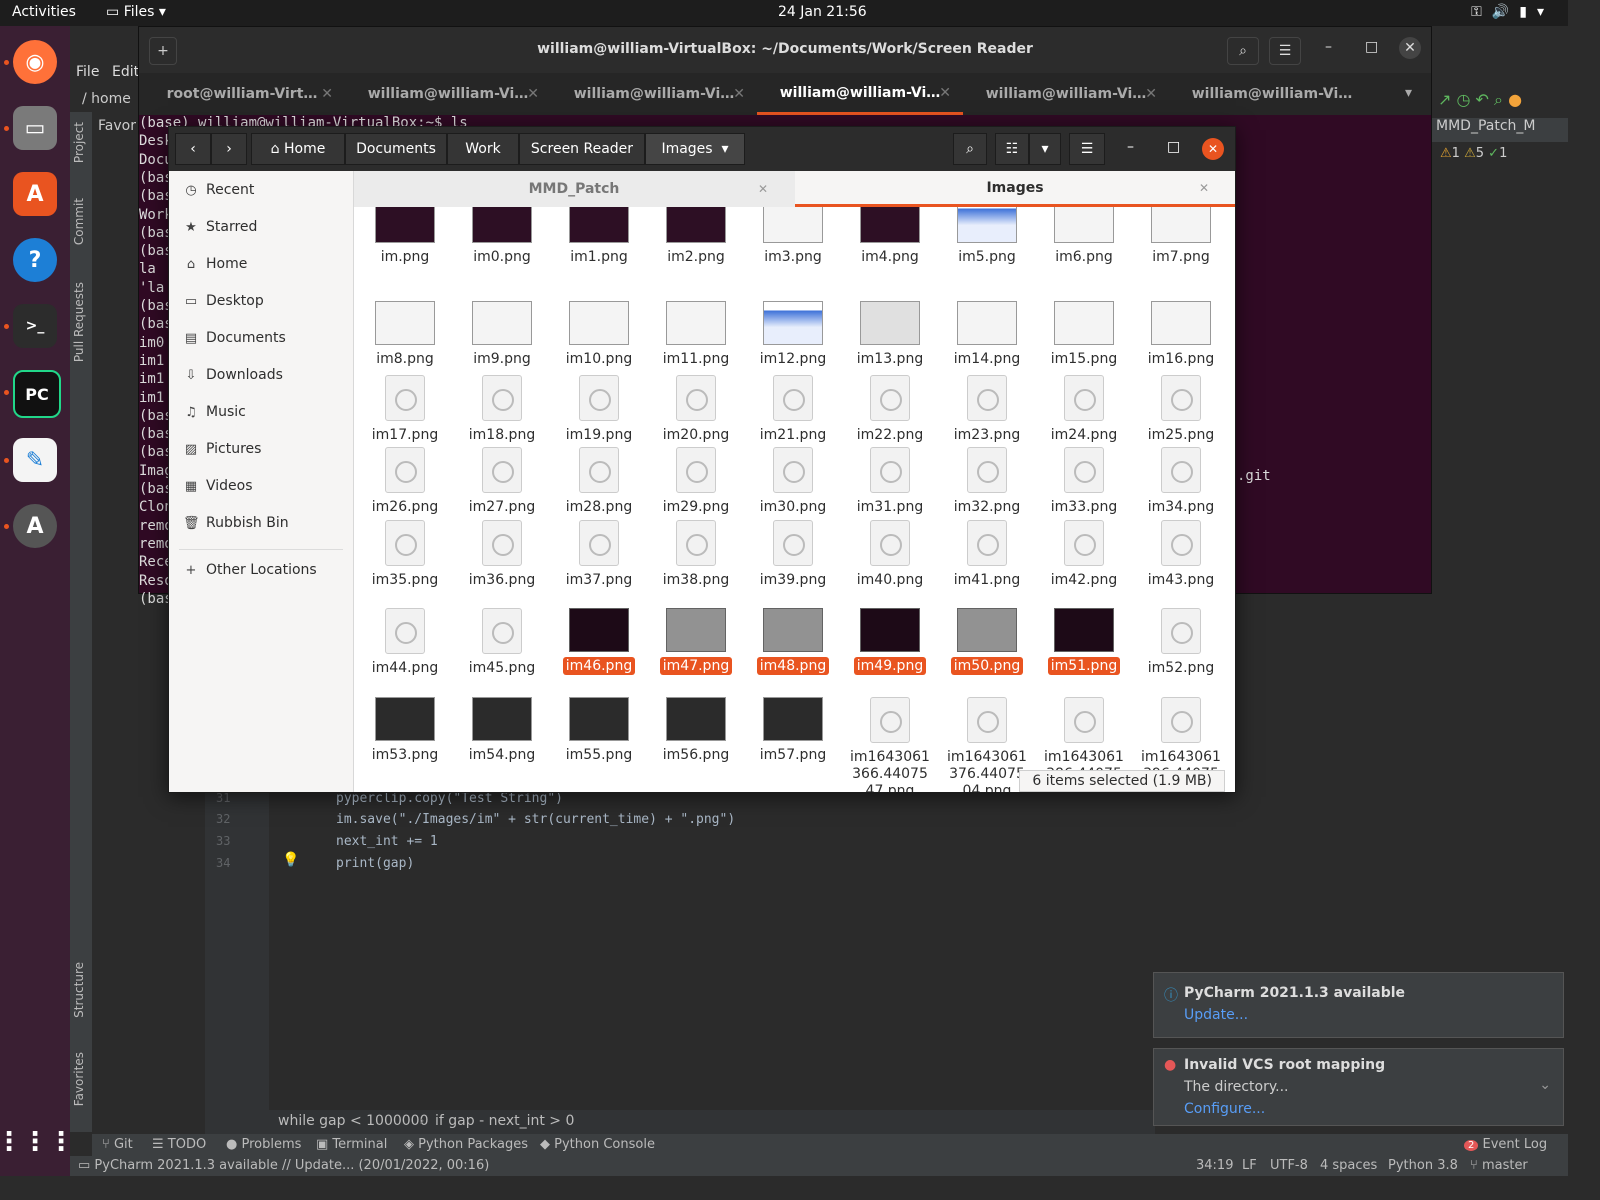  I want to click on git-tool-button: ⑂ Git, so click(117, 1144).